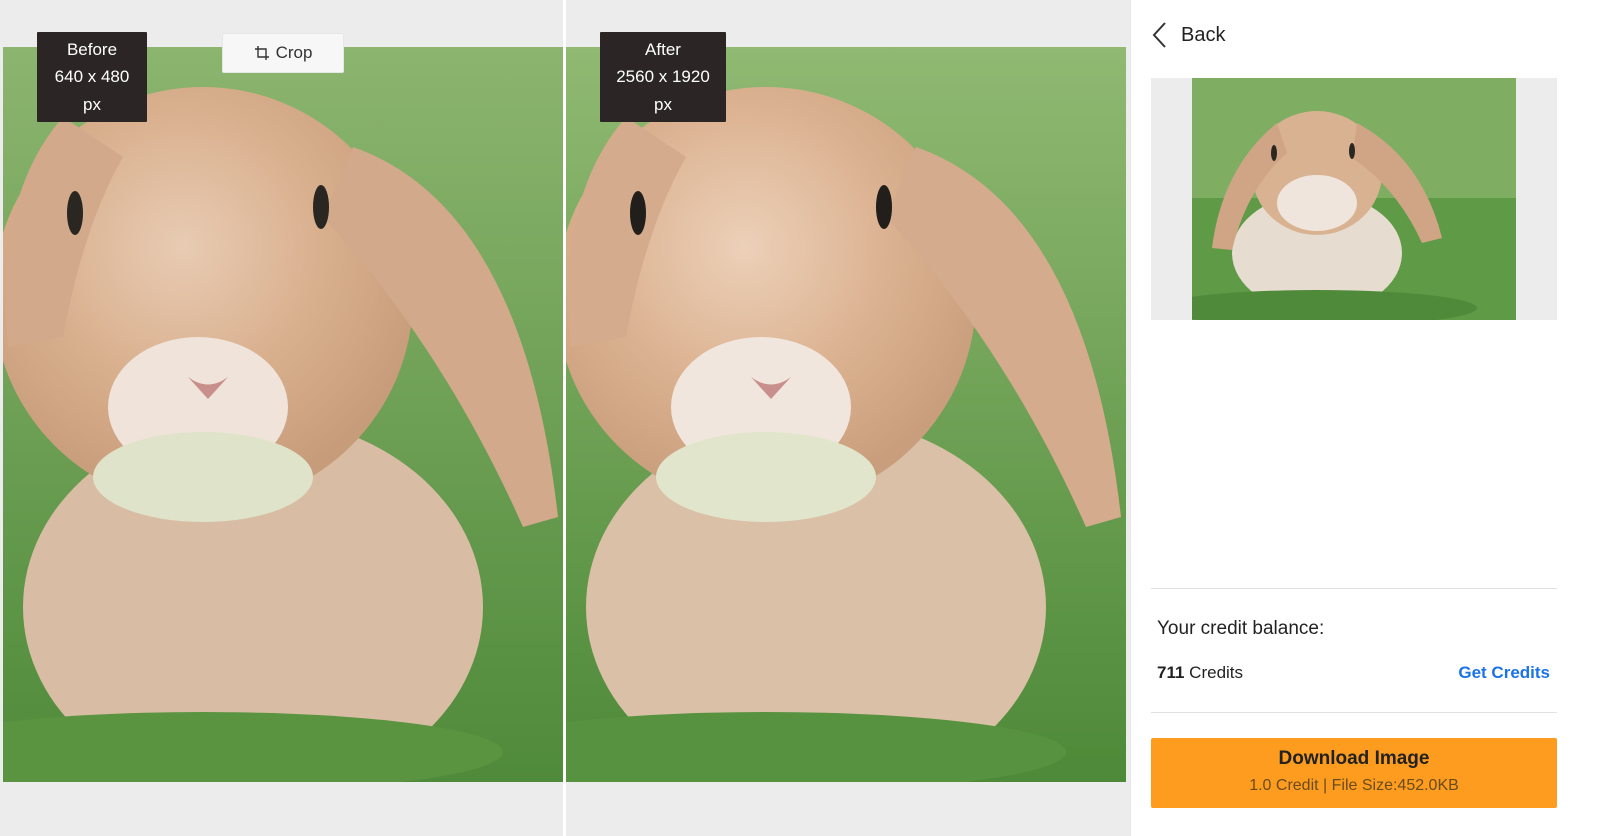 This screenshot has height=836, width=1600. What do you see at coordinates (663, 90) in the screenshot?
I see `after-size: 2560 x 1920 px` at bounding box center [663, 90].